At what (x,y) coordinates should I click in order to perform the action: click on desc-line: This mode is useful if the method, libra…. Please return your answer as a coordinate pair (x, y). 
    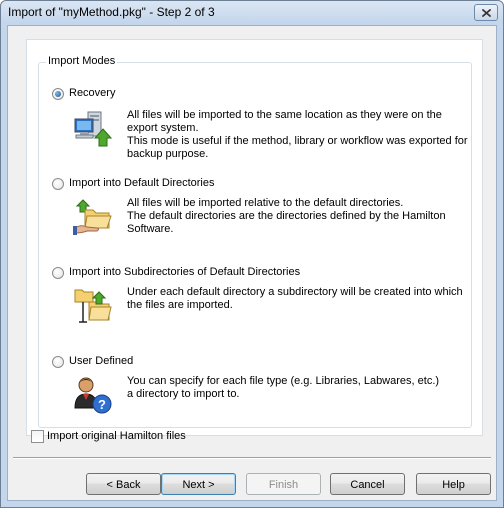
    Looking at the image, I should click on (297, 141).